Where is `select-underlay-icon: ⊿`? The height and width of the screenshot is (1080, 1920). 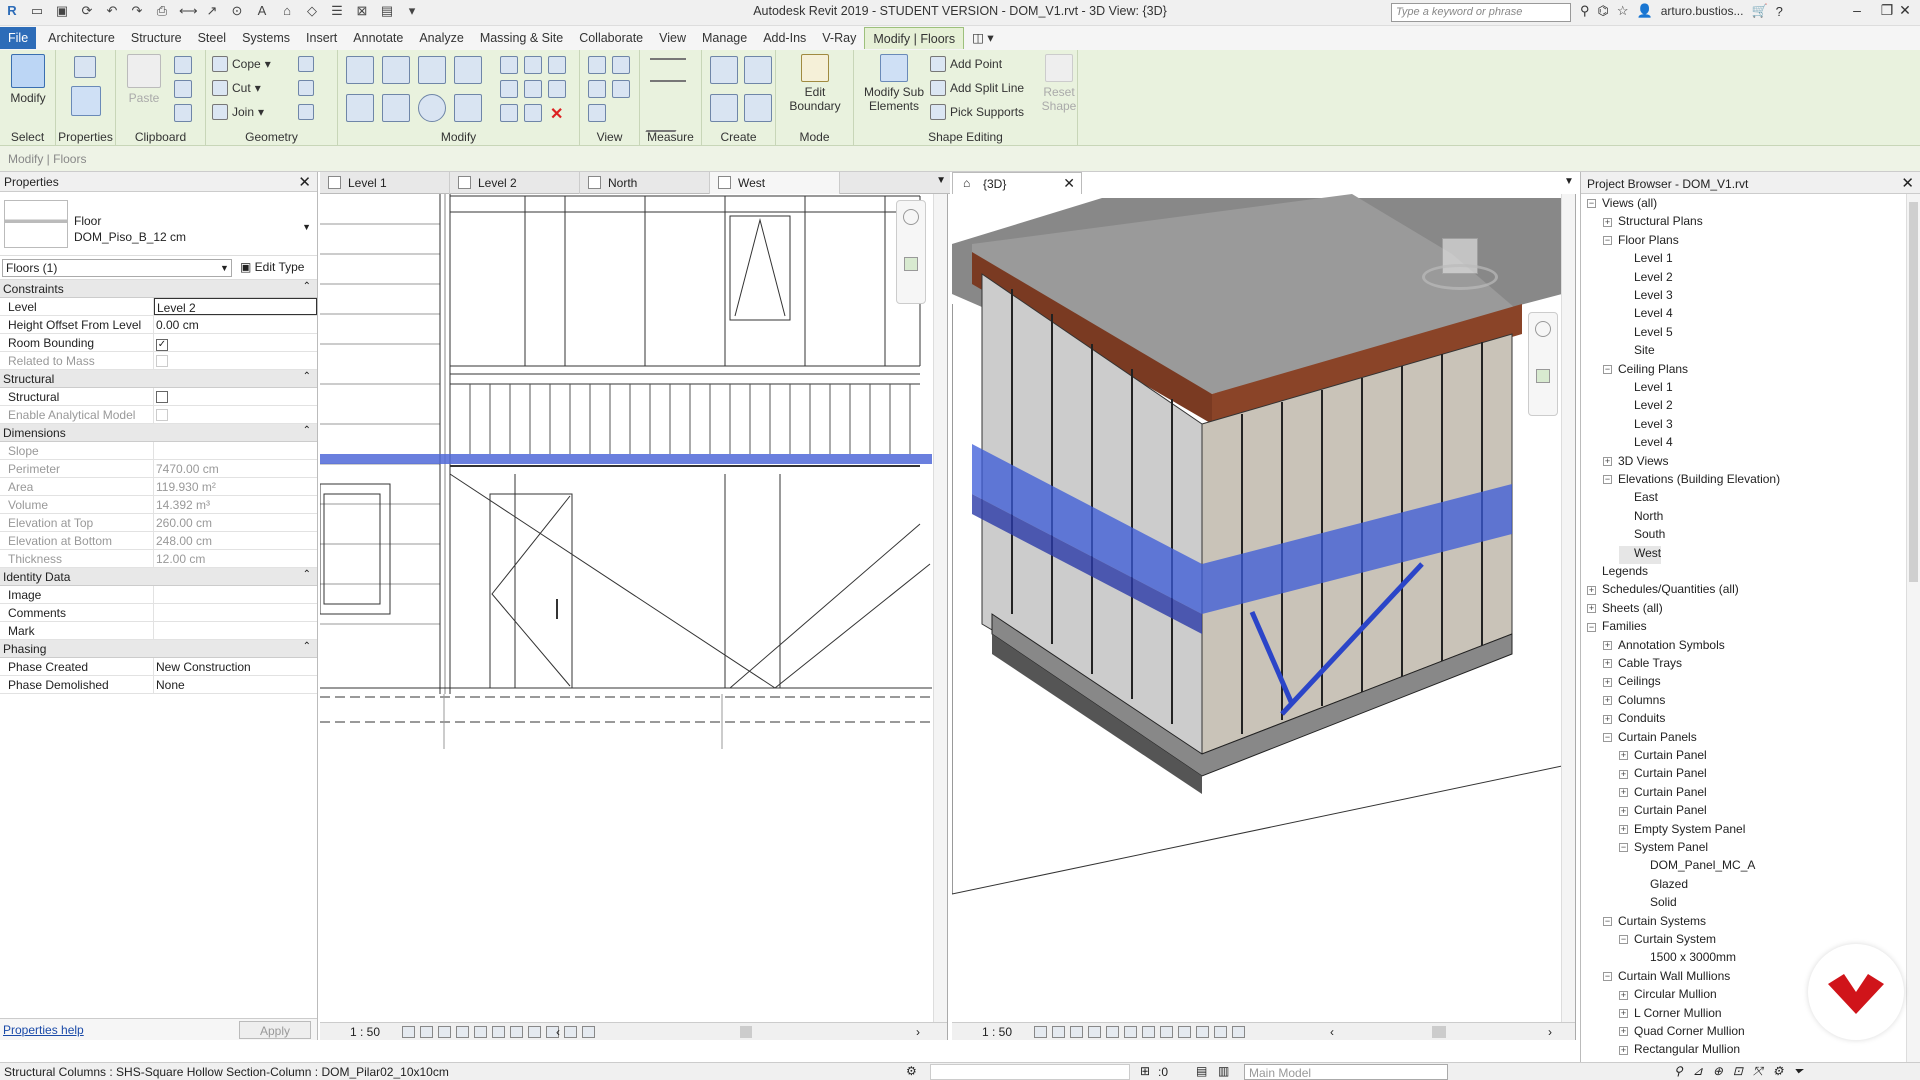
select-underlay-icon: ⊿ is located at coordinates (1698, 1071).